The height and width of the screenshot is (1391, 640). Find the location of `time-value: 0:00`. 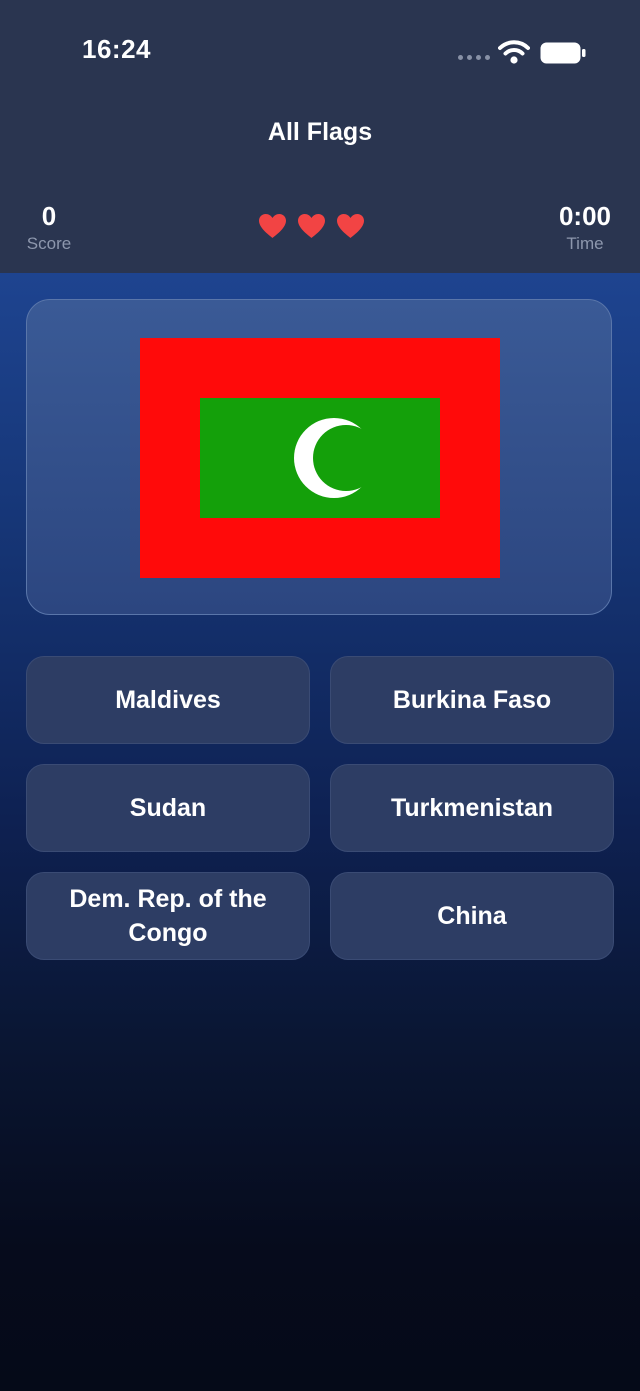

time-value: 0:00 is located at coordinates (585, 216).